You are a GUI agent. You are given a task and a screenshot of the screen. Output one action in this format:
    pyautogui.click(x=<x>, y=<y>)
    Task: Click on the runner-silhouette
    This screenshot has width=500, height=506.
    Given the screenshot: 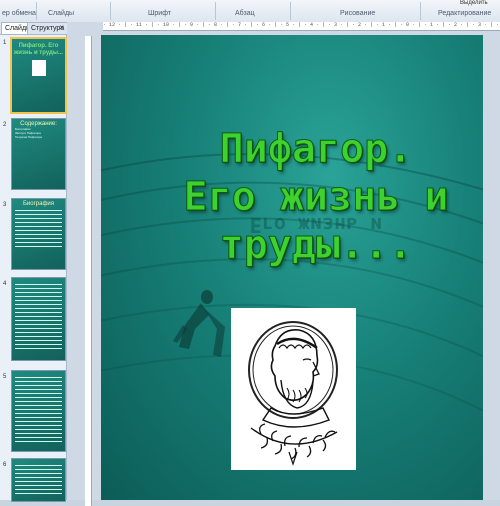 What is the action you would take?
    pyautogui.click(x=199, y=323)
    